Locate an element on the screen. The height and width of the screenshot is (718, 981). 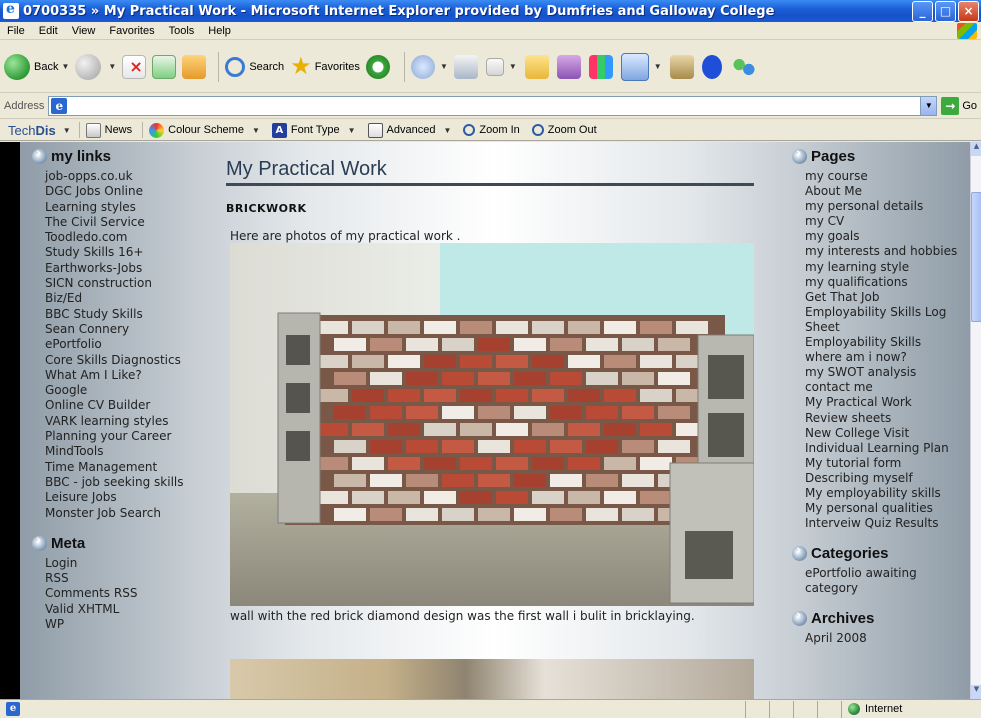
mail-dropdown-icon: ▼ is located at coordinates (444, 66).